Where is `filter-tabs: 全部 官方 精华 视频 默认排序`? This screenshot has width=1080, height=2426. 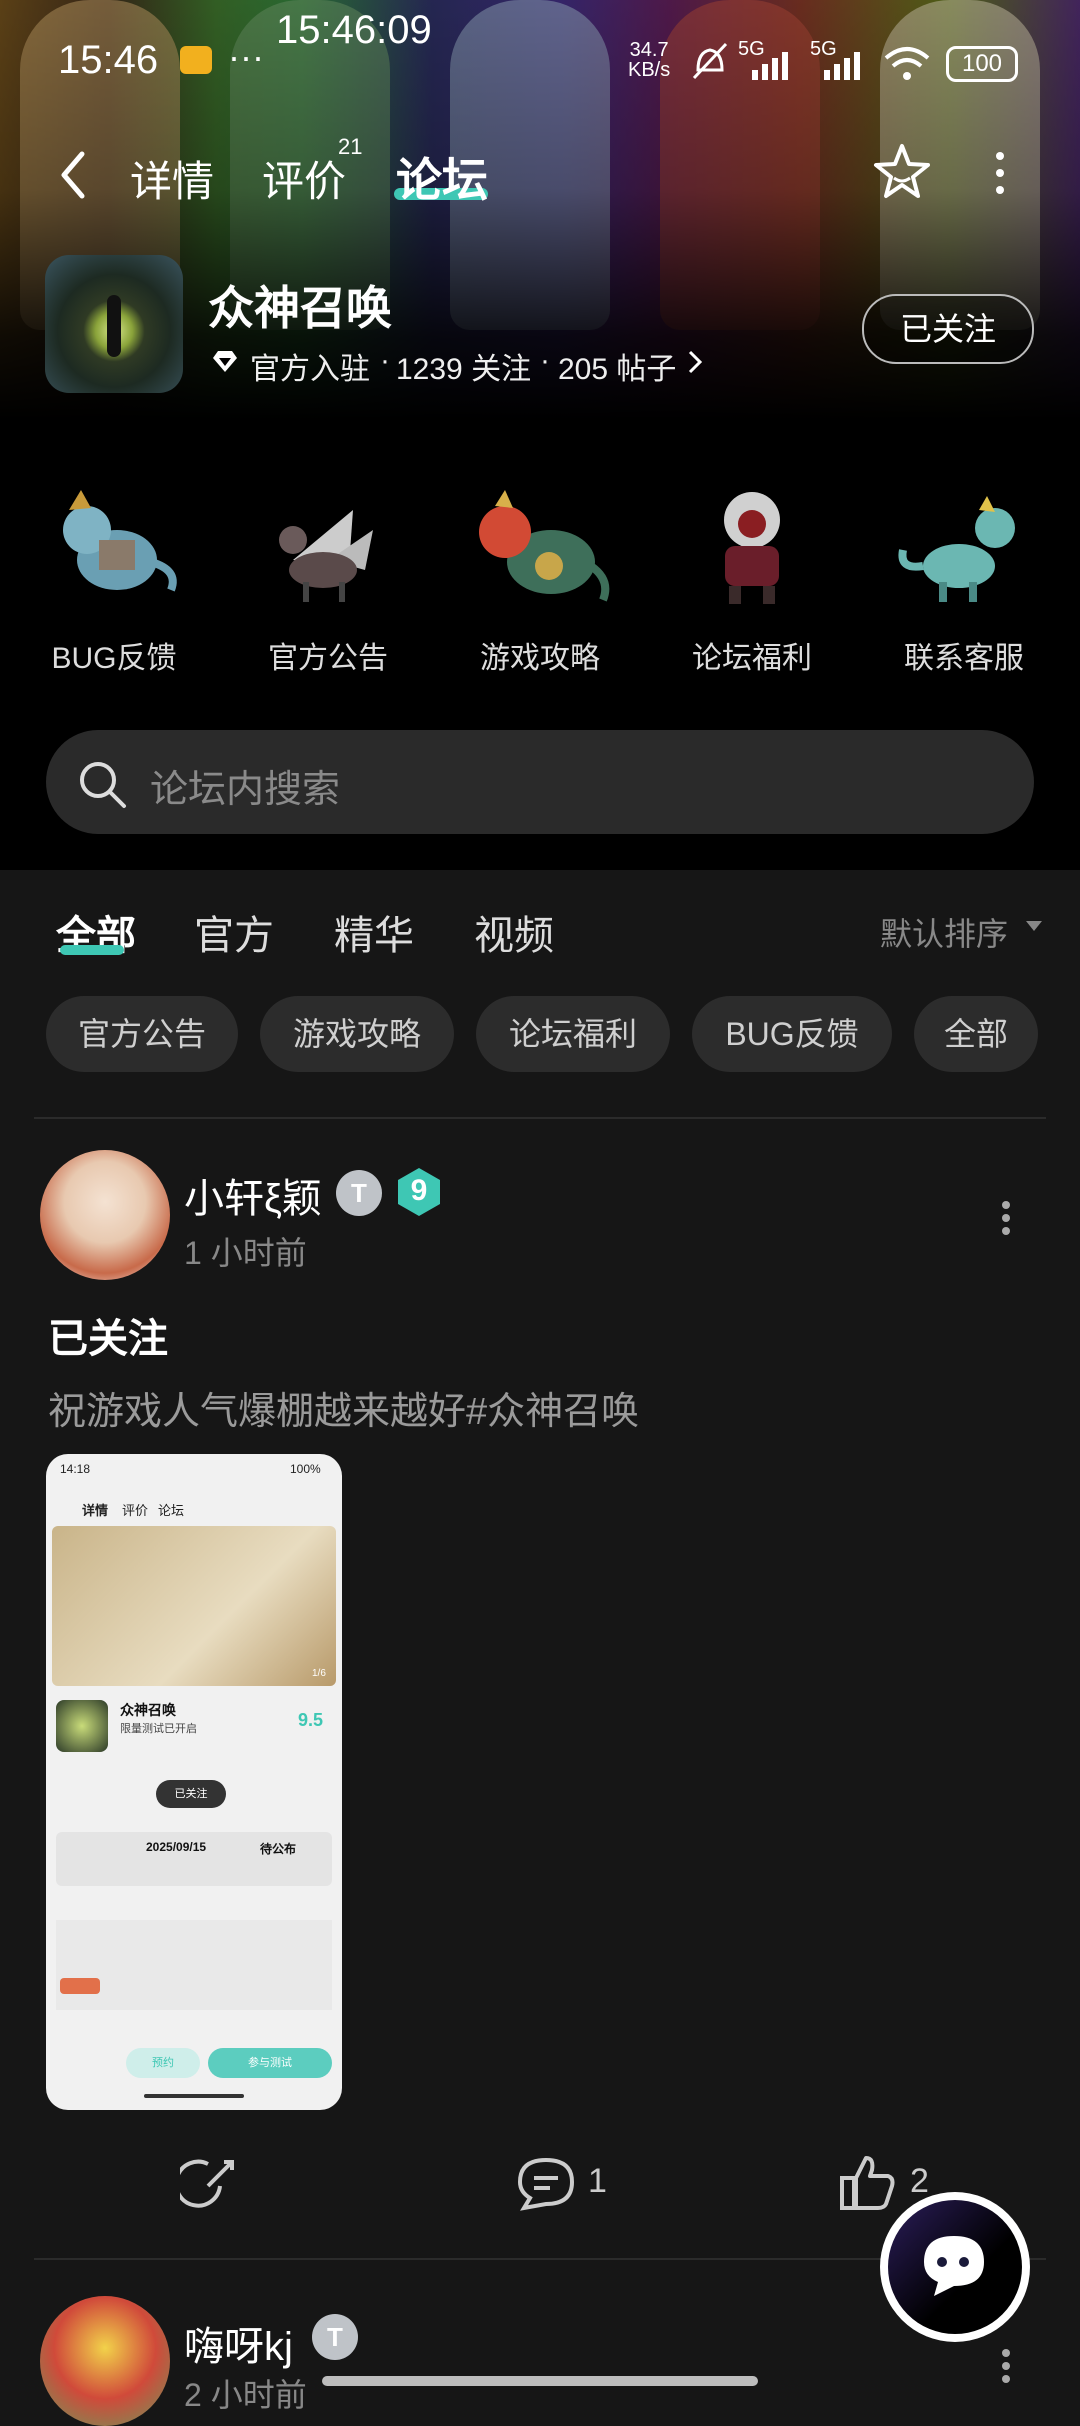 filter-tabs: 全部 官方 精华 视频 默认排序 is located at coordinates (540, 925).